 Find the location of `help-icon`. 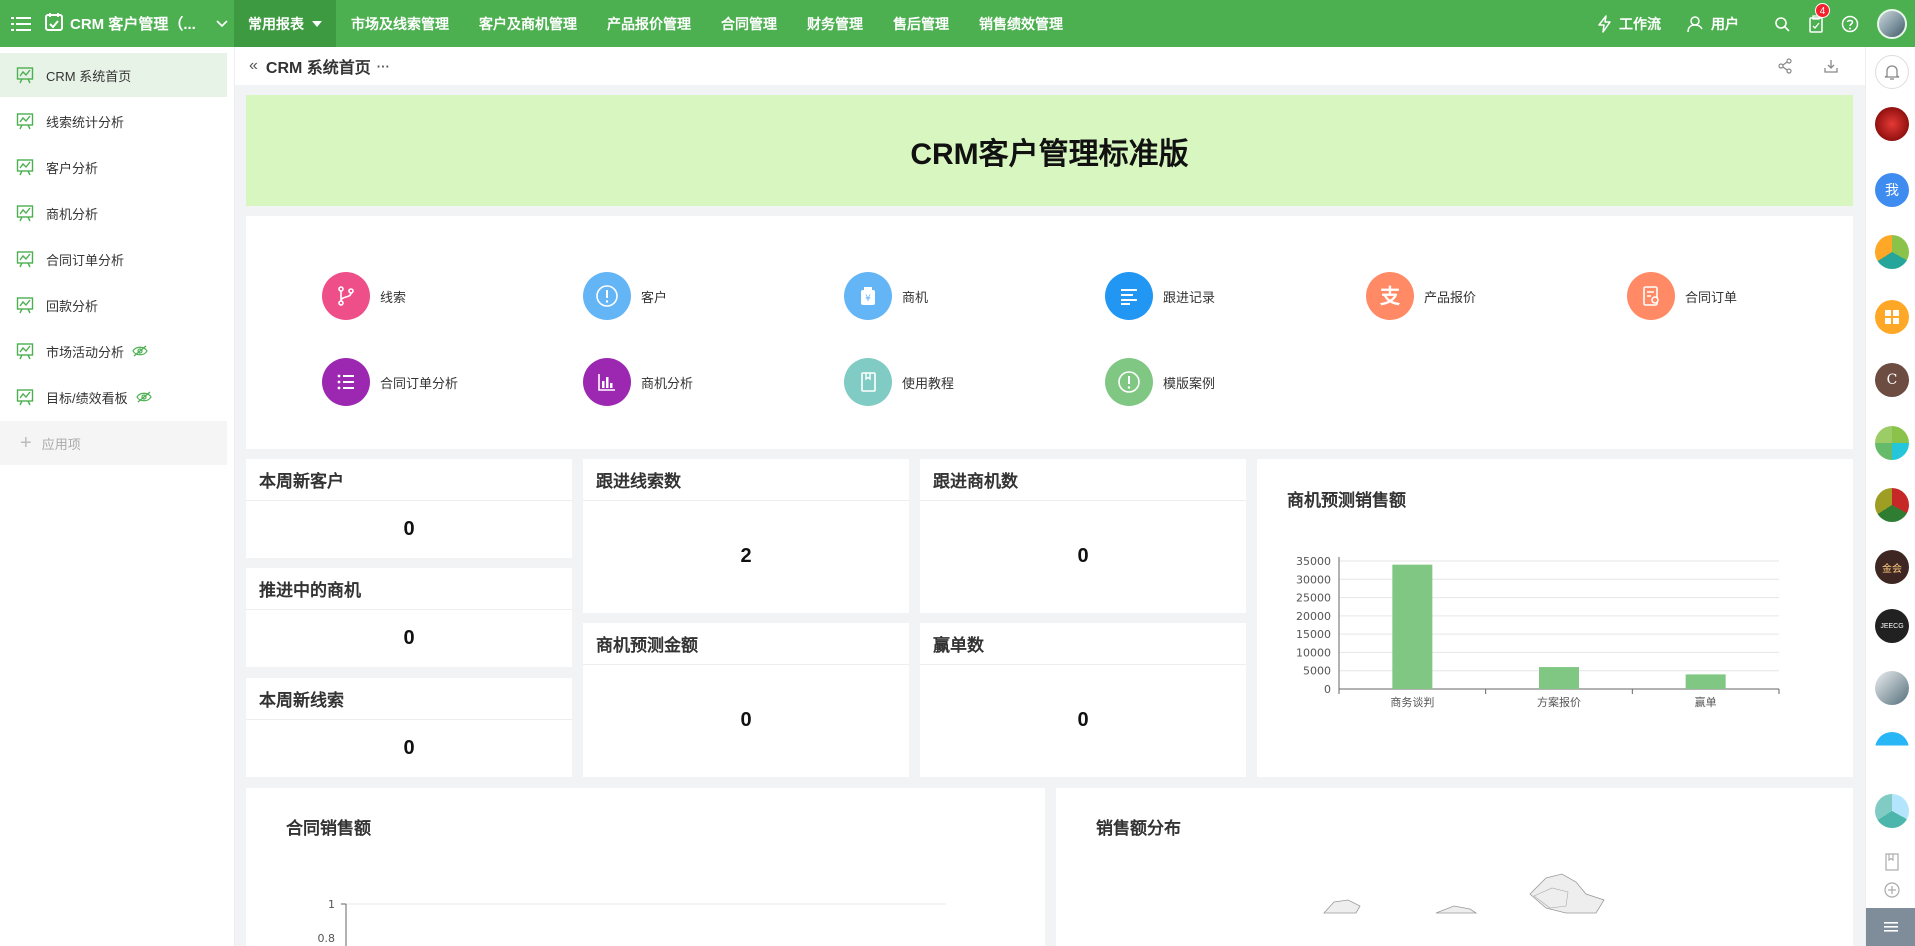

help-icon is located at coordinates (1850, 23).